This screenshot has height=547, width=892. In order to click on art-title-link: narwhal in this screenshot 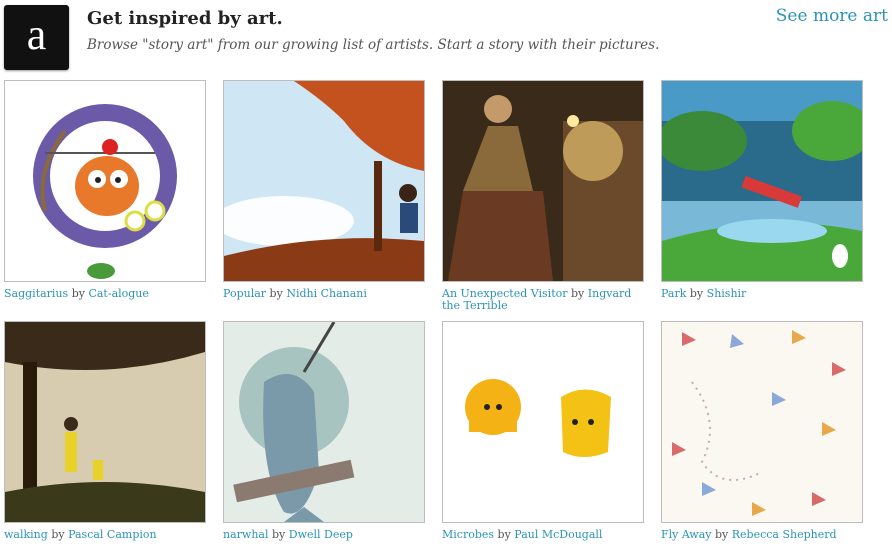, I will do `click(245, 534)`.